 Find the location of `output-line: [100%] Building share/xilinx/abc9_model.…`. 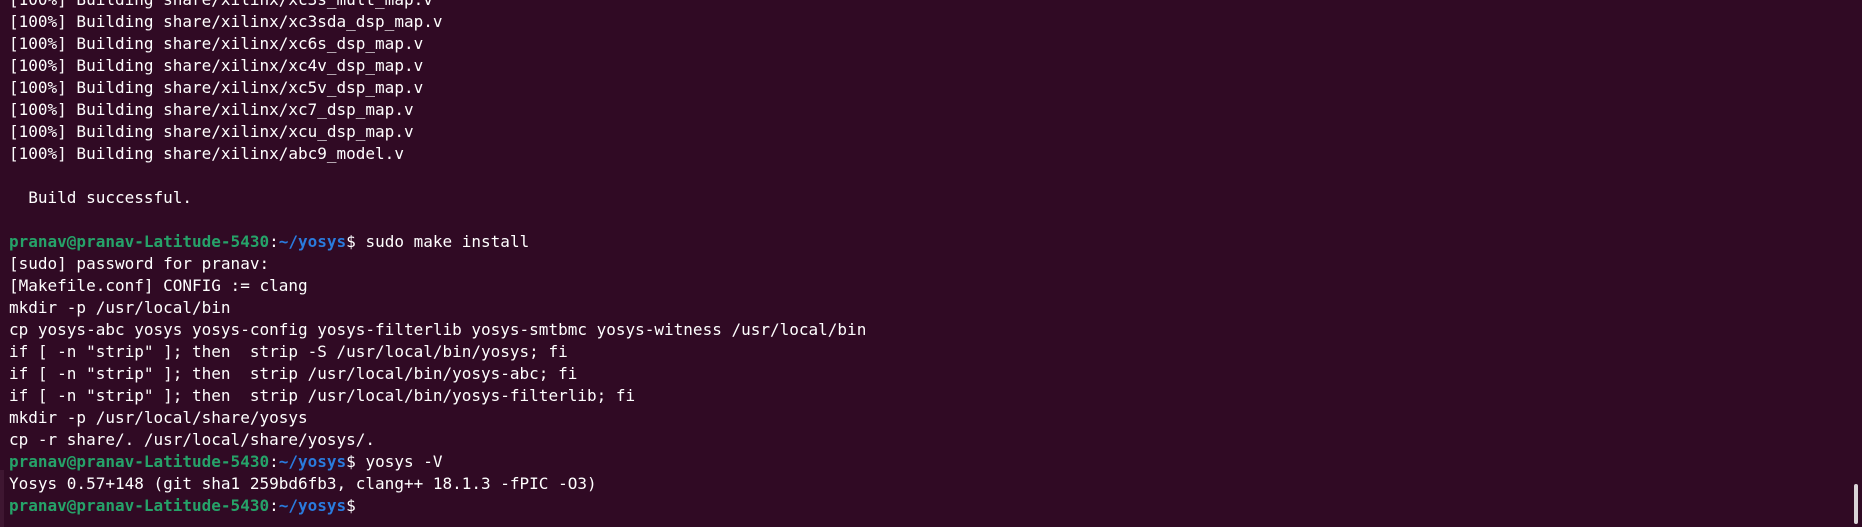

output-line: [100%] Building share/xilinx/abc9_model.… is located at coordinates (206, 153).